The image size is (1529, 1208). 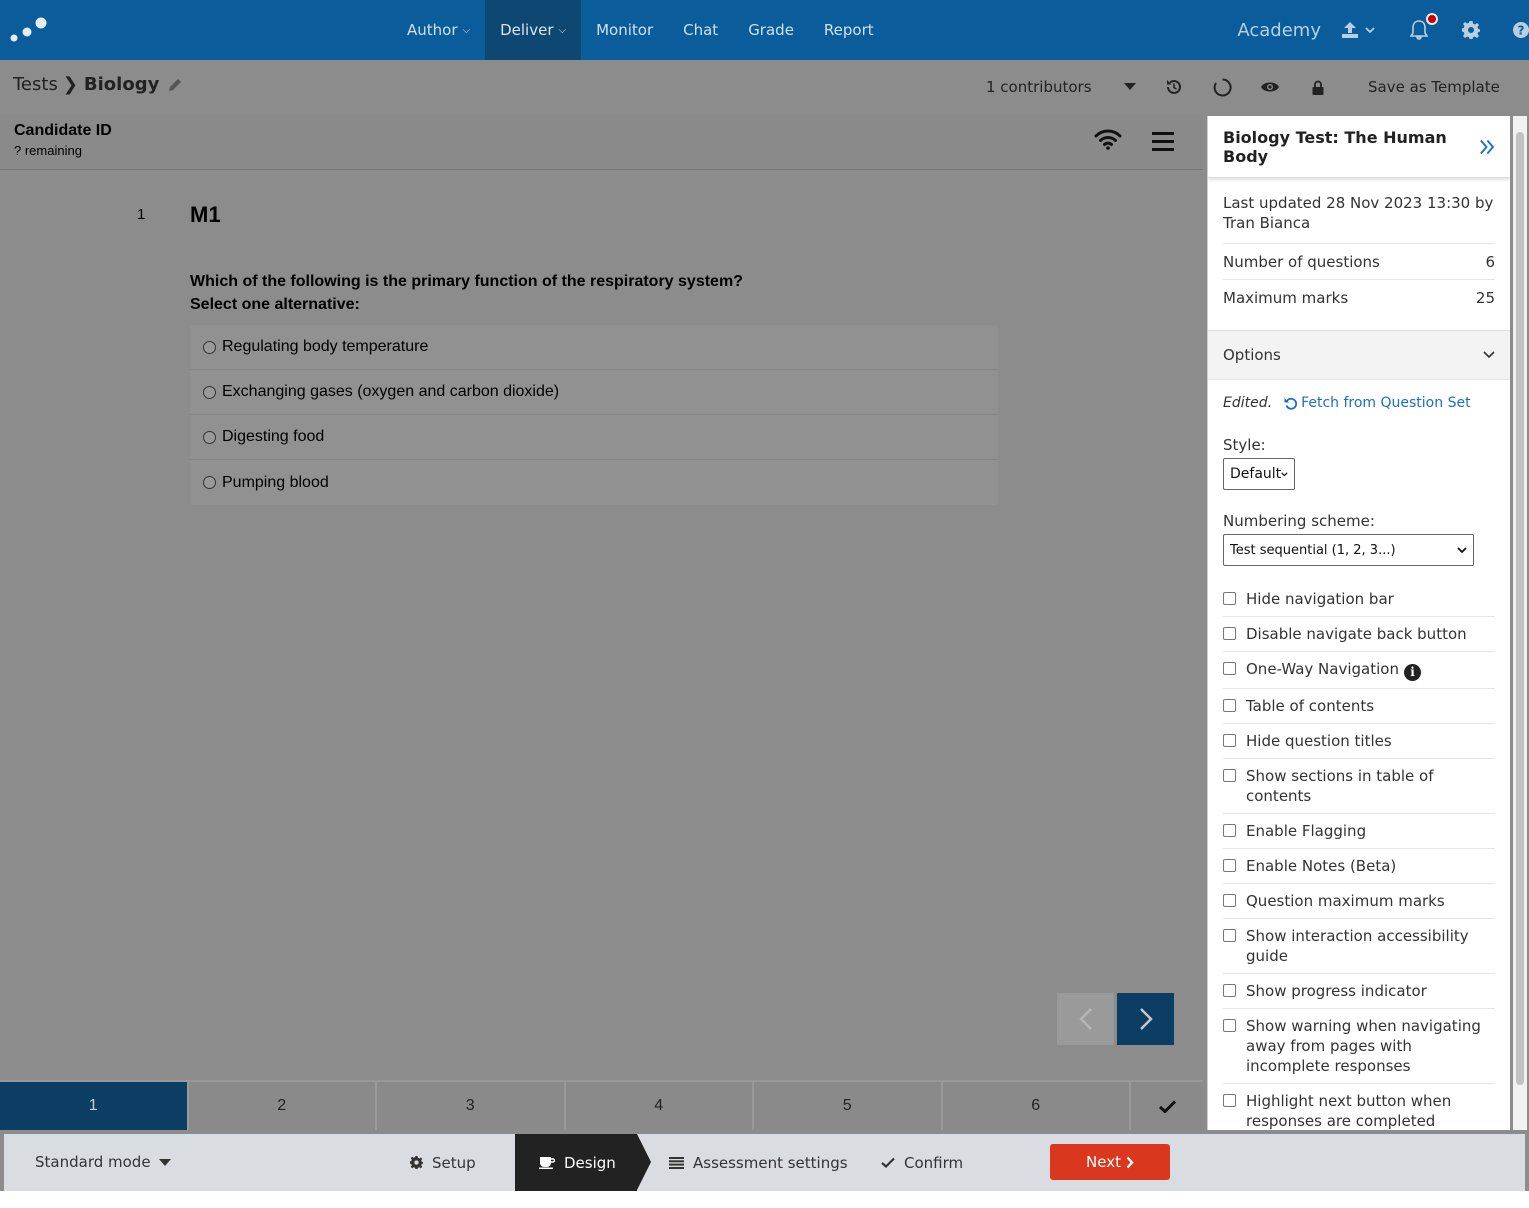 I want to click on alternative-option: Pumping blood, so click(x=594, y=482).